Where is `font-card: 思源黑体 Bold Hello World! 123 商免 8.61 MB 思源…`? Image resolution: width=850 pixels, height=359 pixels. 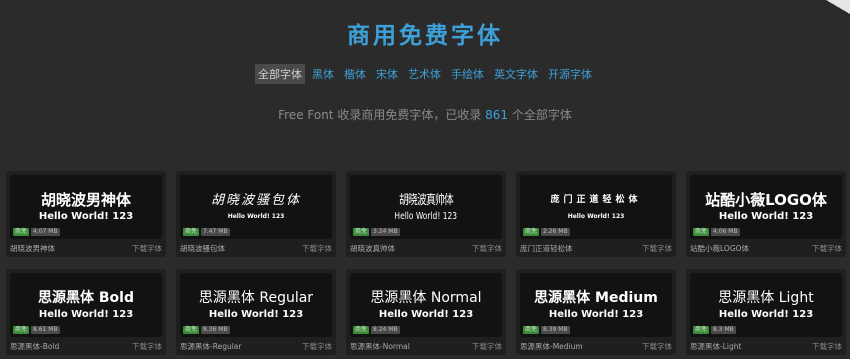
font-card: 思源黑体 Bold Hello World! 123 商免 8.61 MB 思源… is located at coordinates (86, 312).